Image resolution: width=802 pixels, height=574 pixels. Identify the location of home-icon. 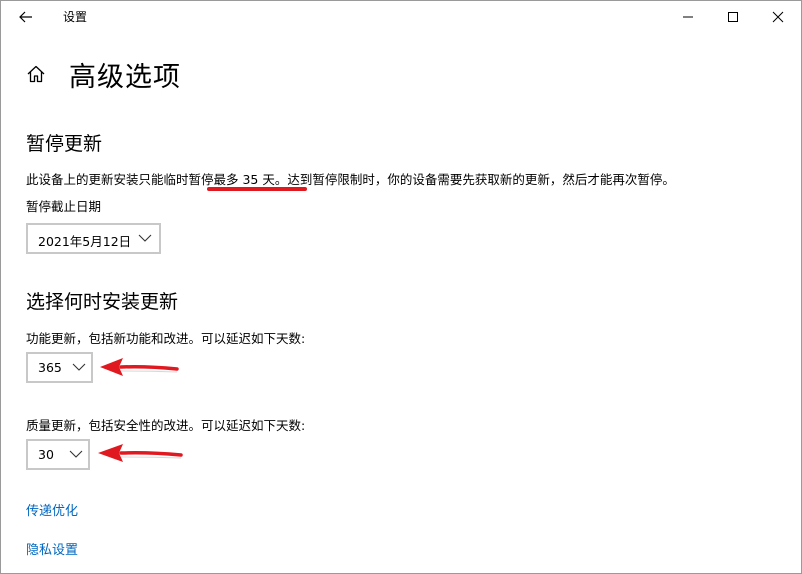
(36, 74).